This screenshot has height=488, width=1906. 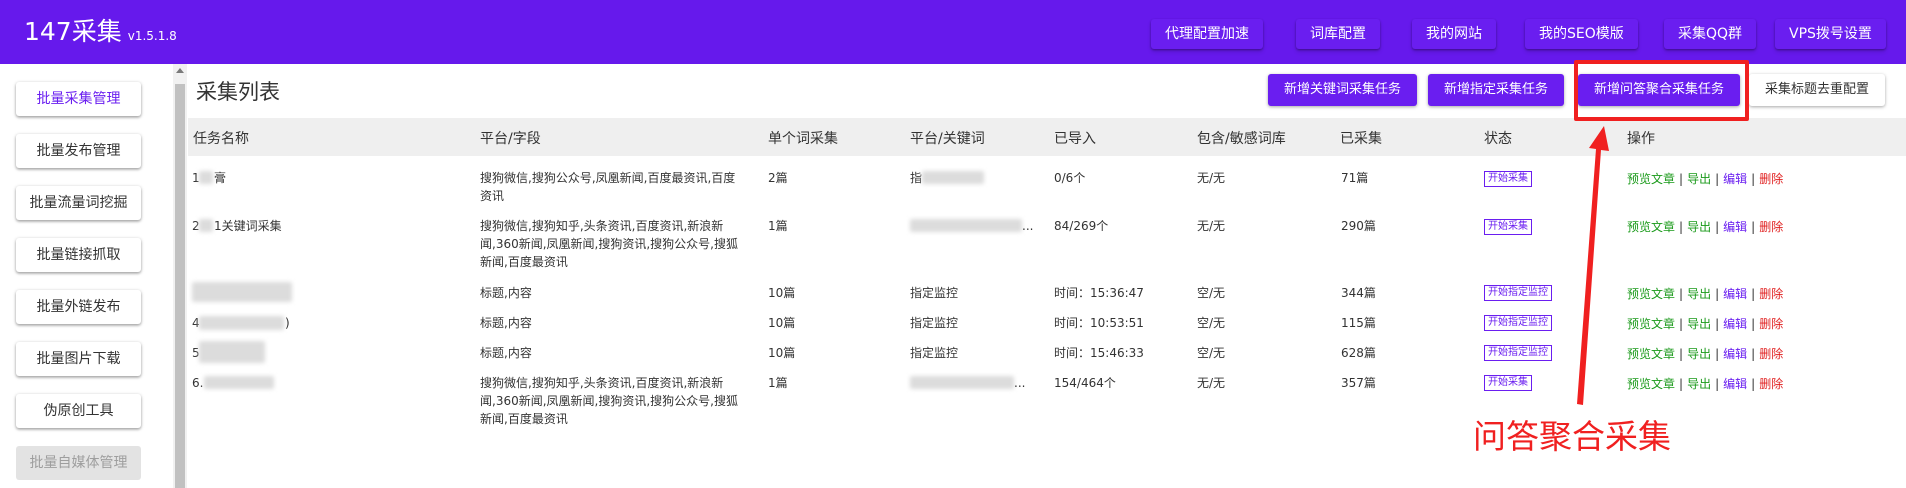 What do you see at coordinates (1081, 226) in the screenshot?
I see `imported-count: 84/269个` at bounding box center [1081, 226].